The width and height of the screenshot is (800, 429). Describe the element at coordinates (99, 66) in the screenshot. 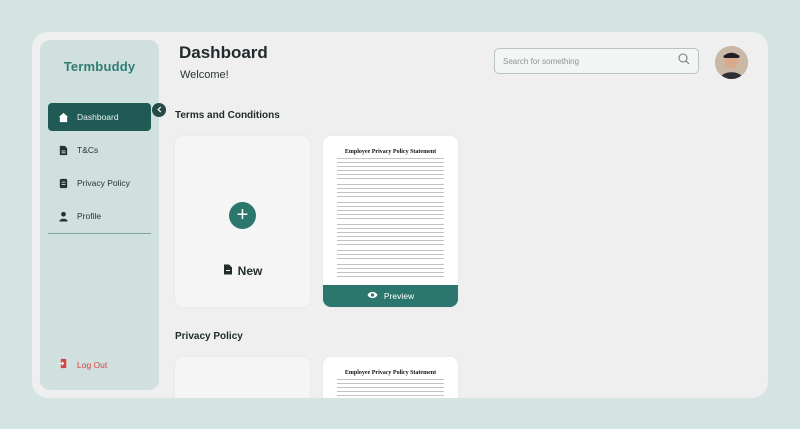

I see `brand-logo-text: Termbuddy` at that location.